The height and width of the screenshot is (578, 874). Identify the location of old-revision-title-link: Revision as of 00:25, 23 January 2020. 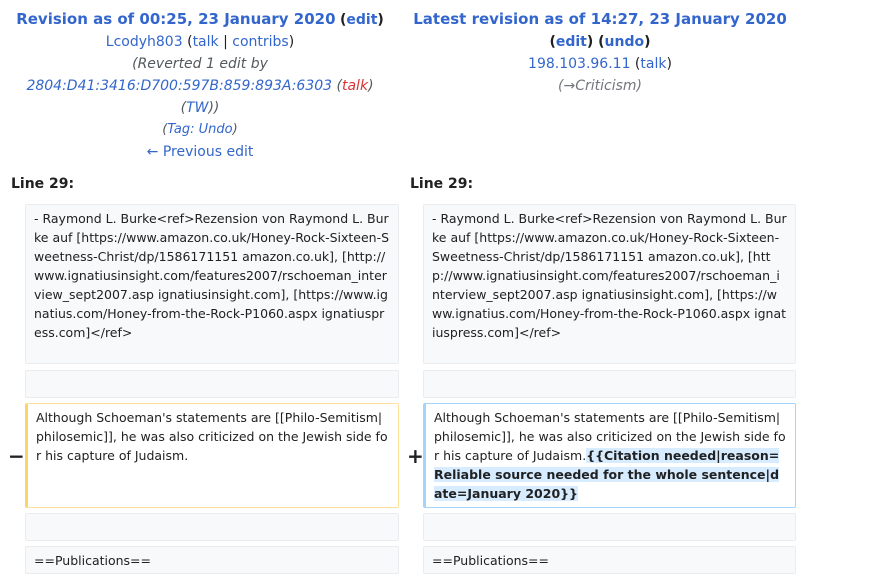
(175, 19).